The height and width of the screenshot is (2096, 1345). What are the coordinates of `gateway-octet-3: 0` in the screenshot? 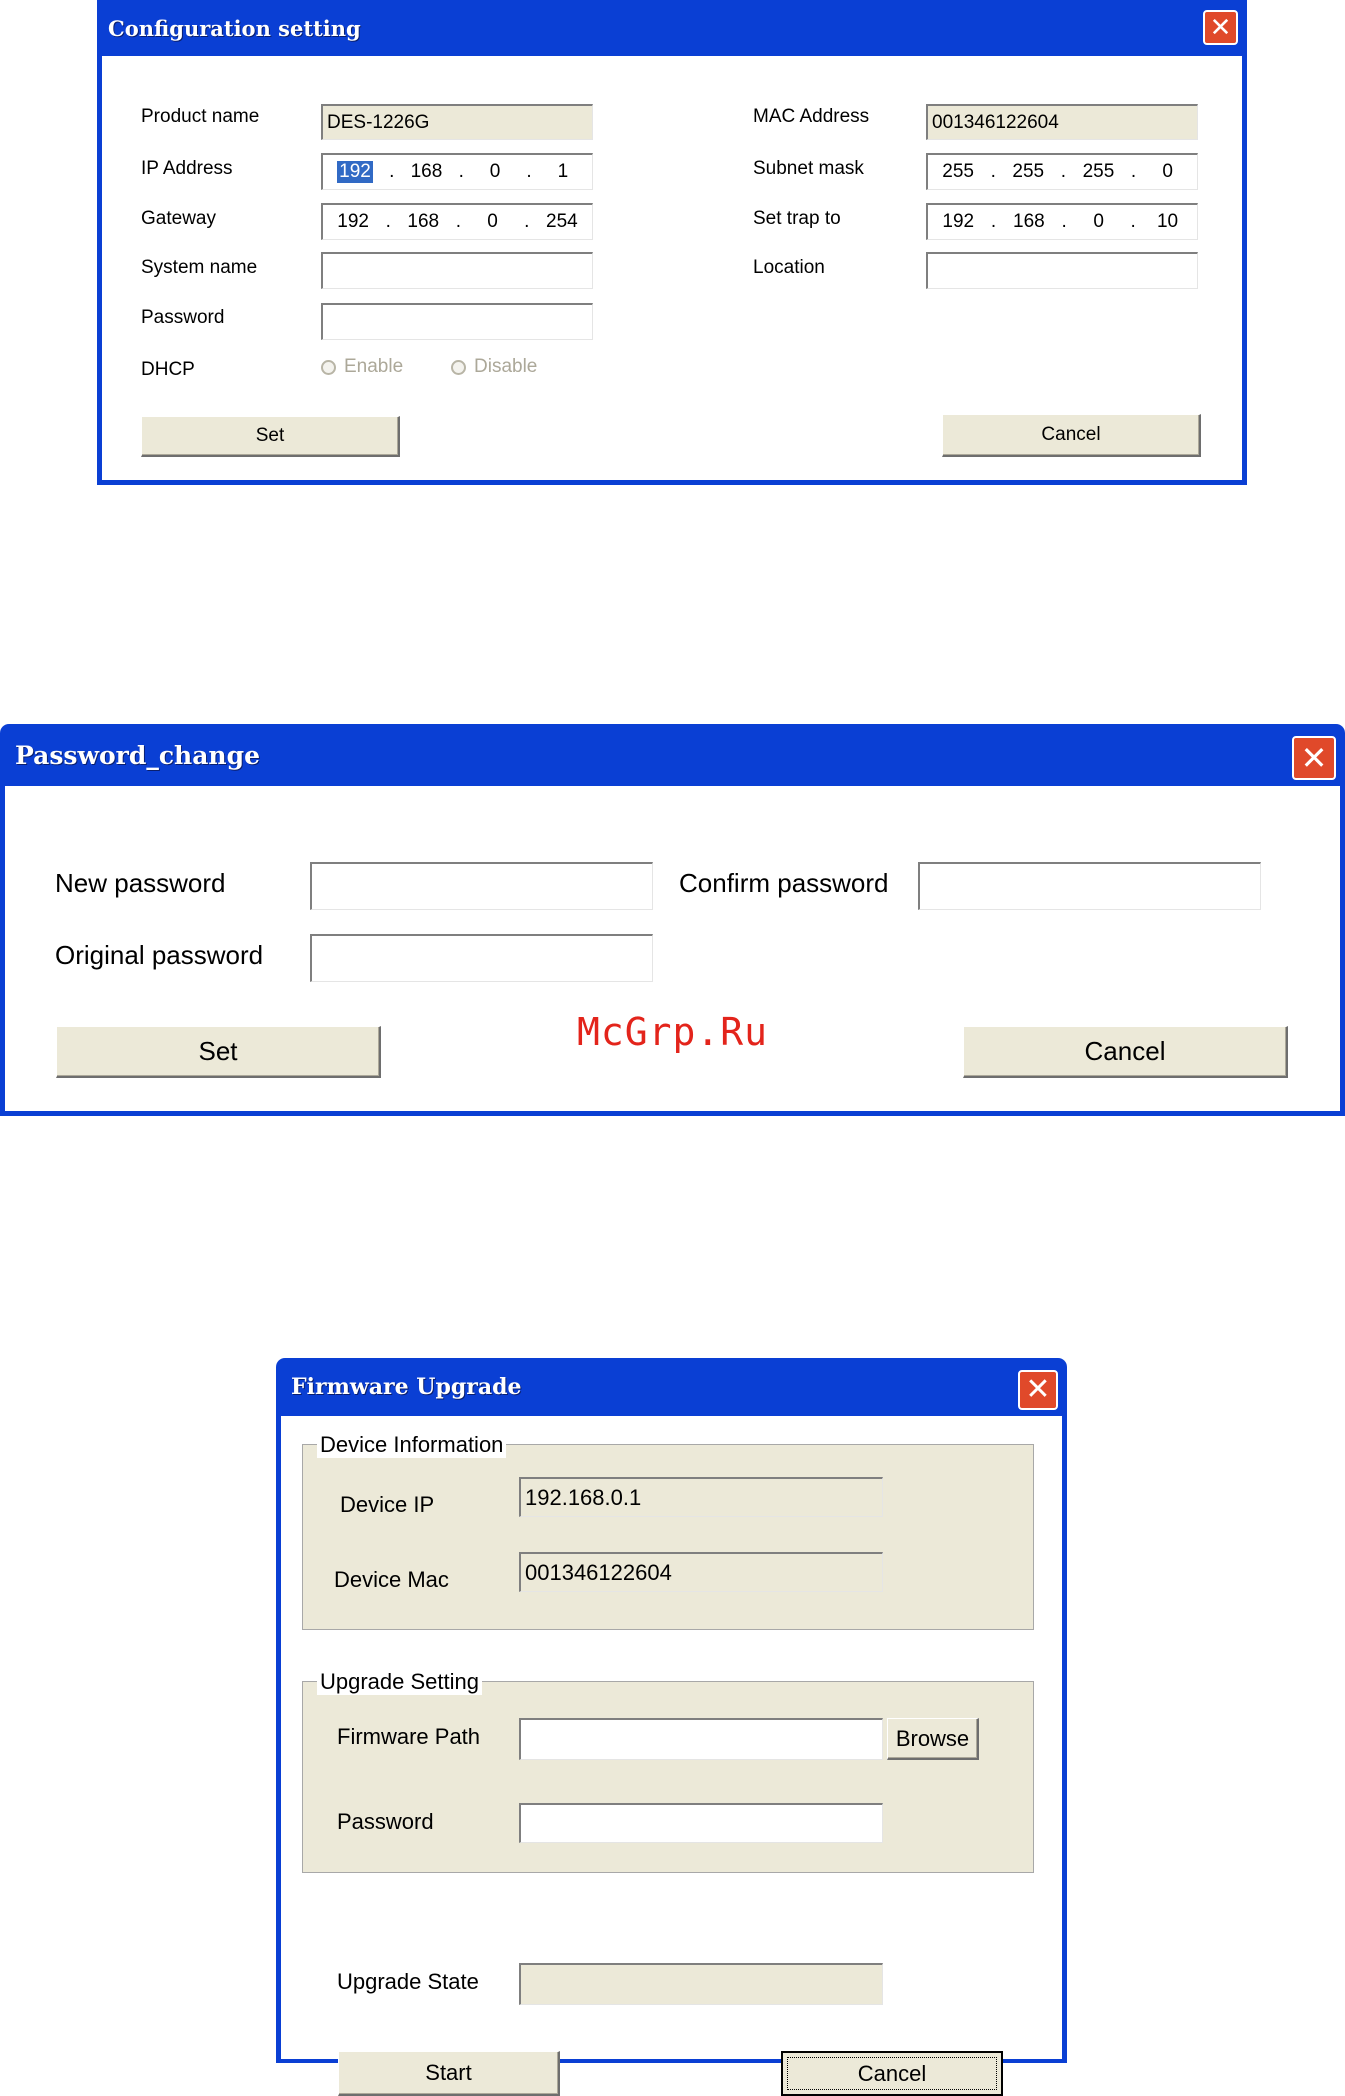 It's located at (493, 222).